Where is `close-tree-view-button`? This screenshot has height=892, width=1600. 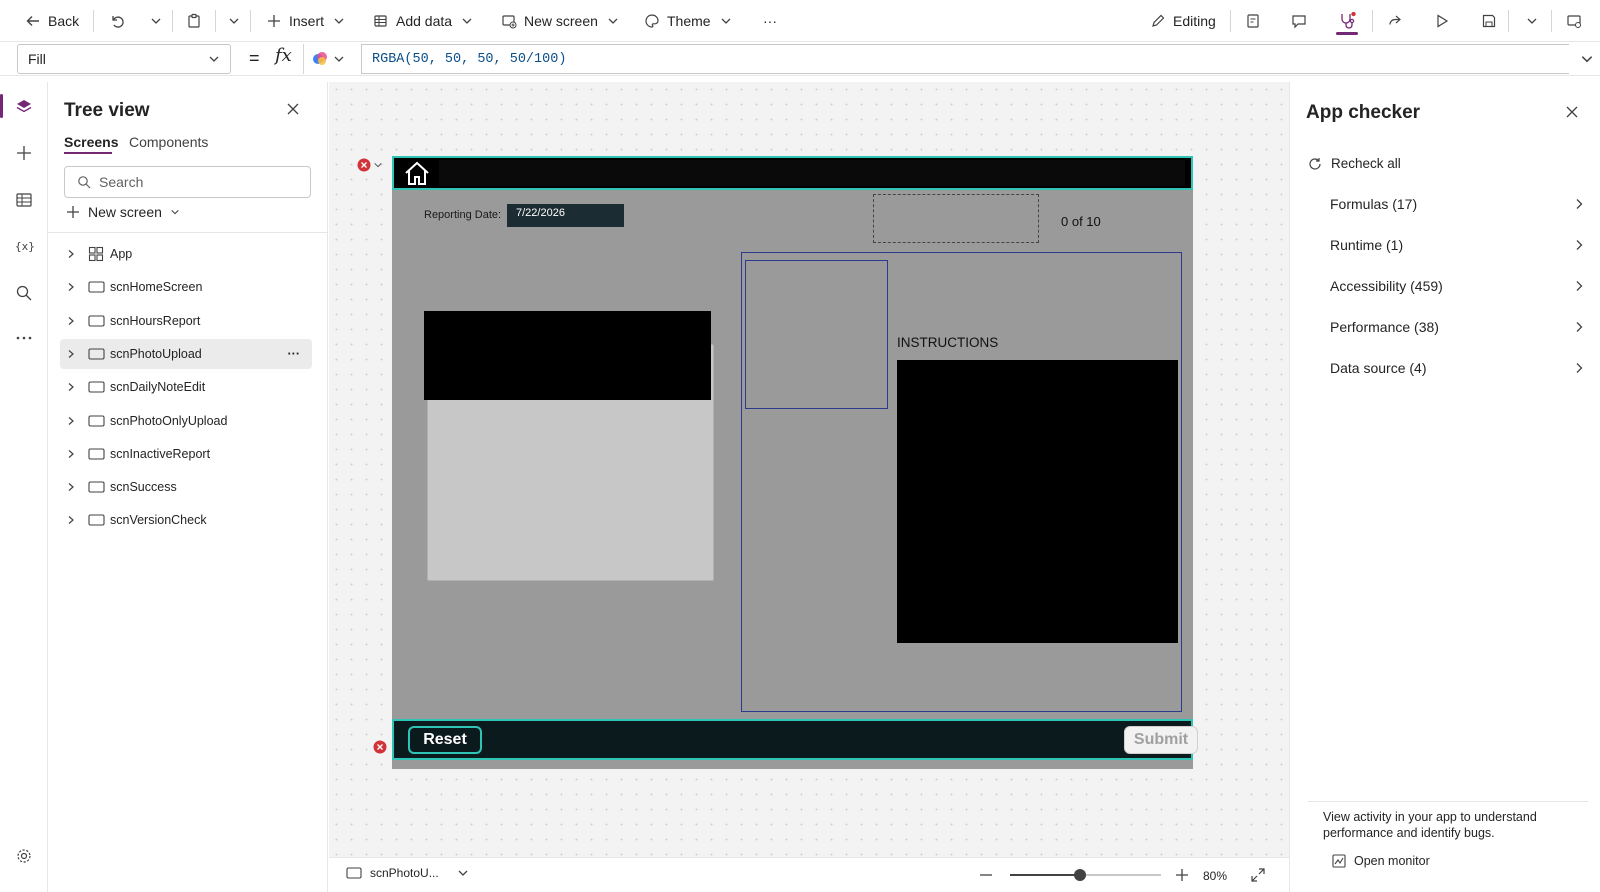 close-tree-view-button is located at coordinates (293, 109).